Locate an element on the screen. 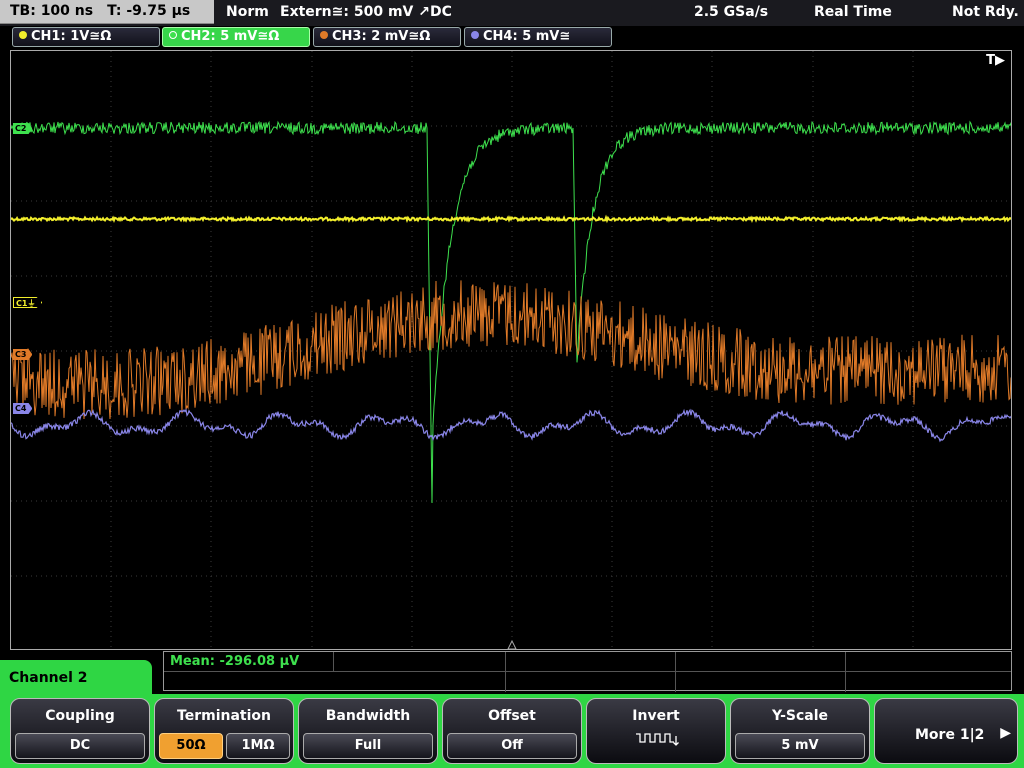 The height and width of the screenshot is (768, 1024). termination-1mohm-button: 1MΩ is located at coordinates (258, 746).